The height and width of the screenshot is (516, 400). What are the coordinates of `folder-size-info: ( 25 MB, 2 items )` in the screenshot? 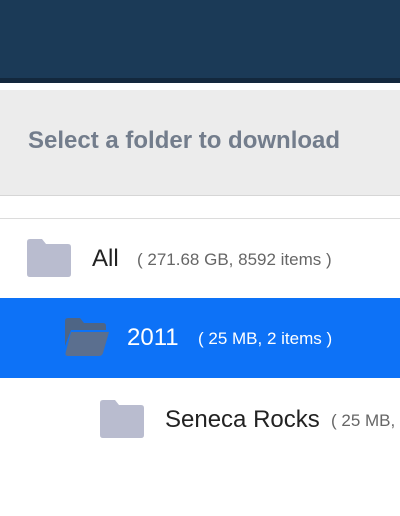 It's located at (265, 338).